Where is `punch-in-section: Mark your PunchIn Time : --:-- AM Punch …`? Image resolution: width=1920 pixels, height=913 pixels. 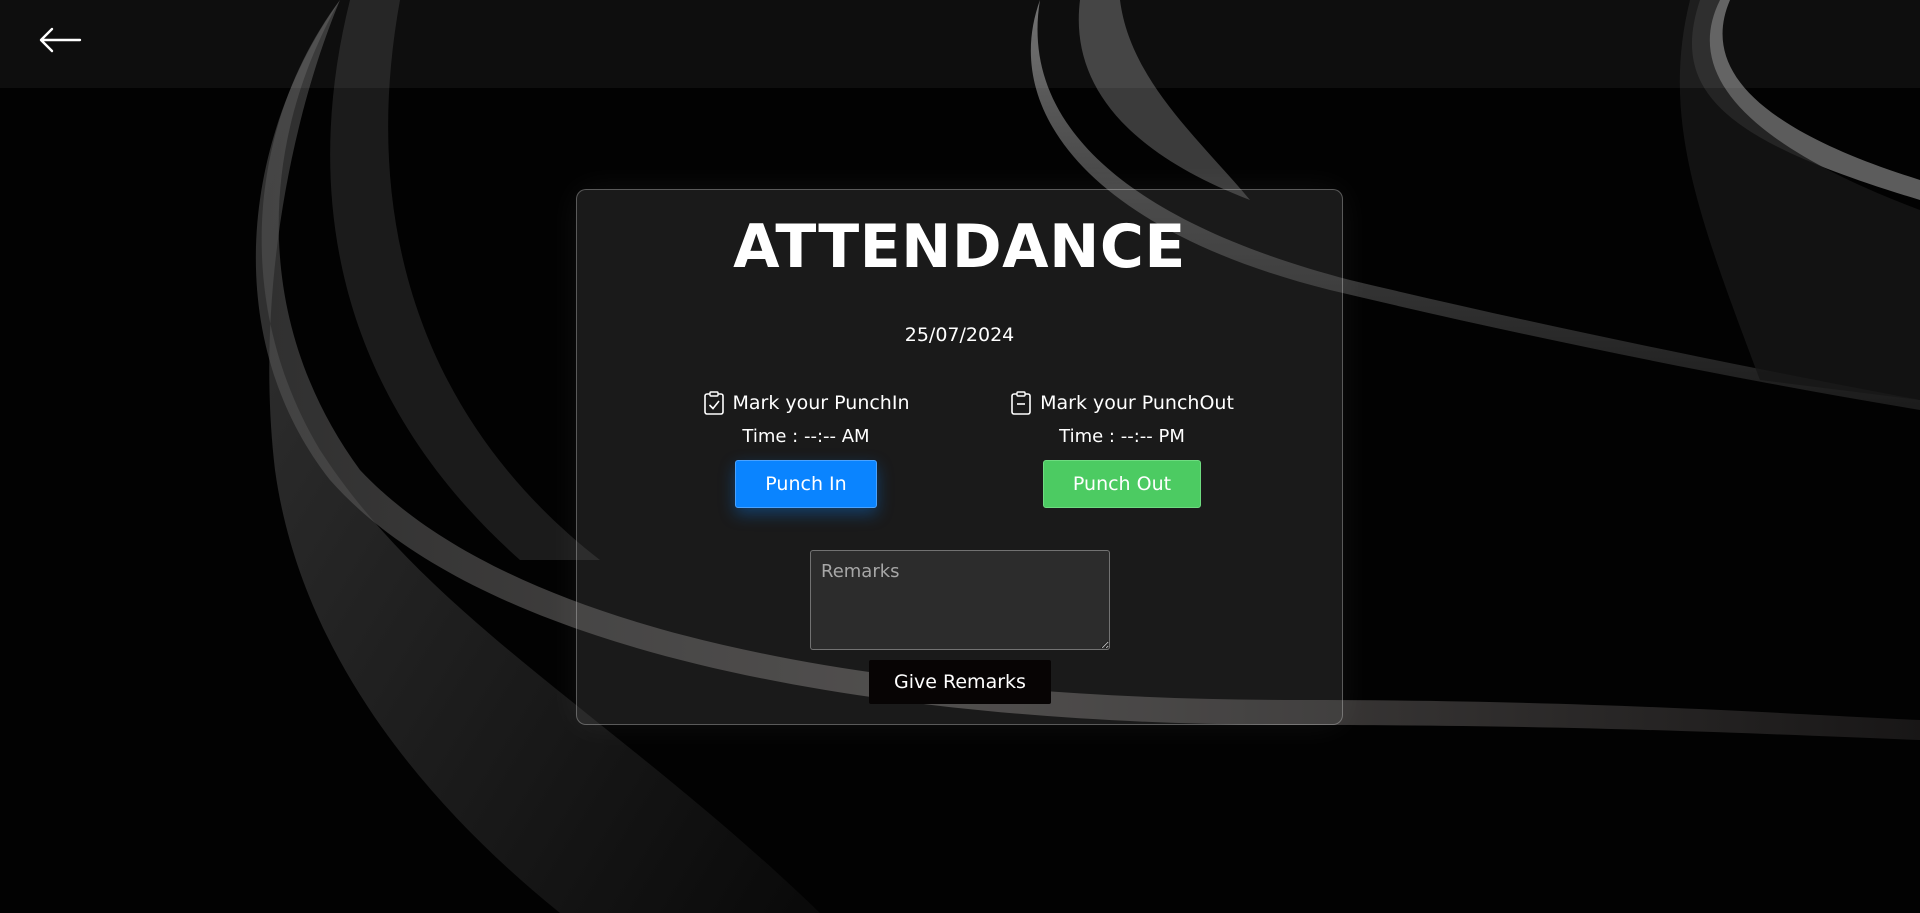 punch-in-section: Mark your PunchIn Time : --:-- AM Punch … is located at coordinates (806, 449).